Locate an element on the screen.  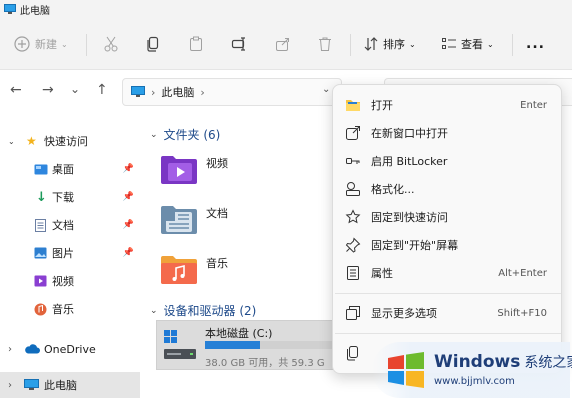
show-more-icon is located at coordinates (353, 313).